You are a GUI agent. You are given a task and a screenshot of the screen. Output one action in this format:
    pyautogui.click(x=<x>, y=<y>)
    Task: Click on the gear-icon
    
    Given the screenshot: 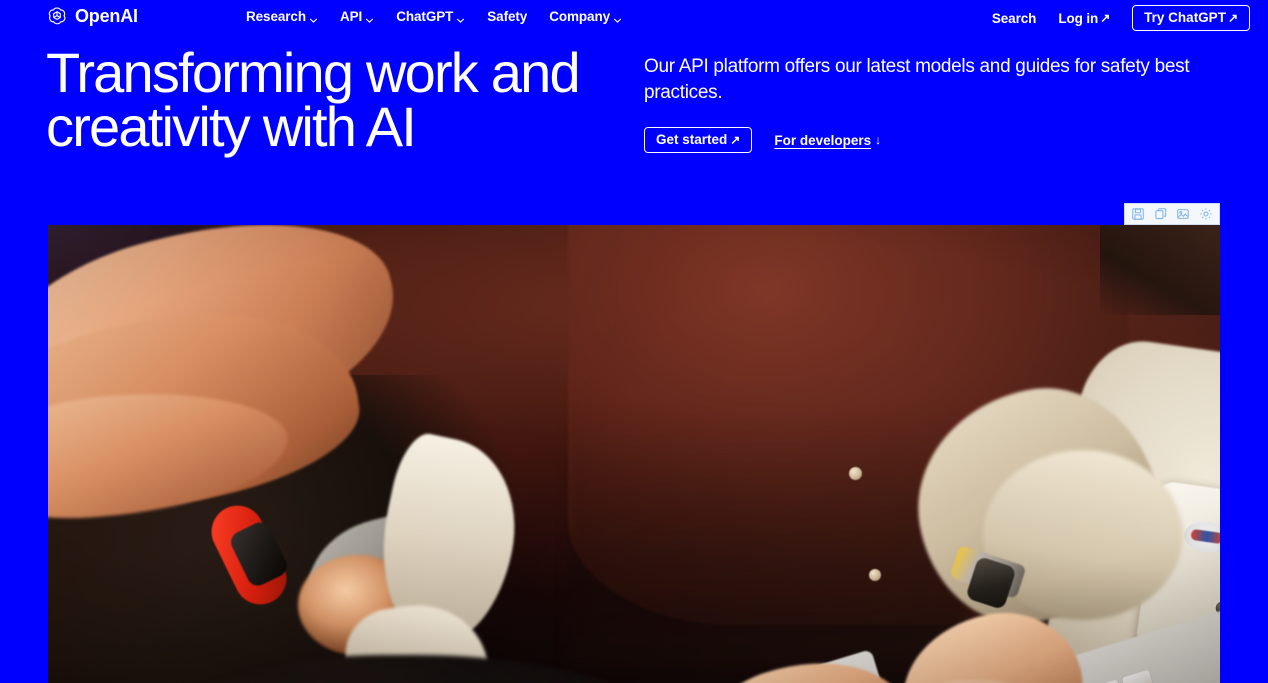 What is the action you would take?
    pyautogui.click(x=1206, y=214)
    